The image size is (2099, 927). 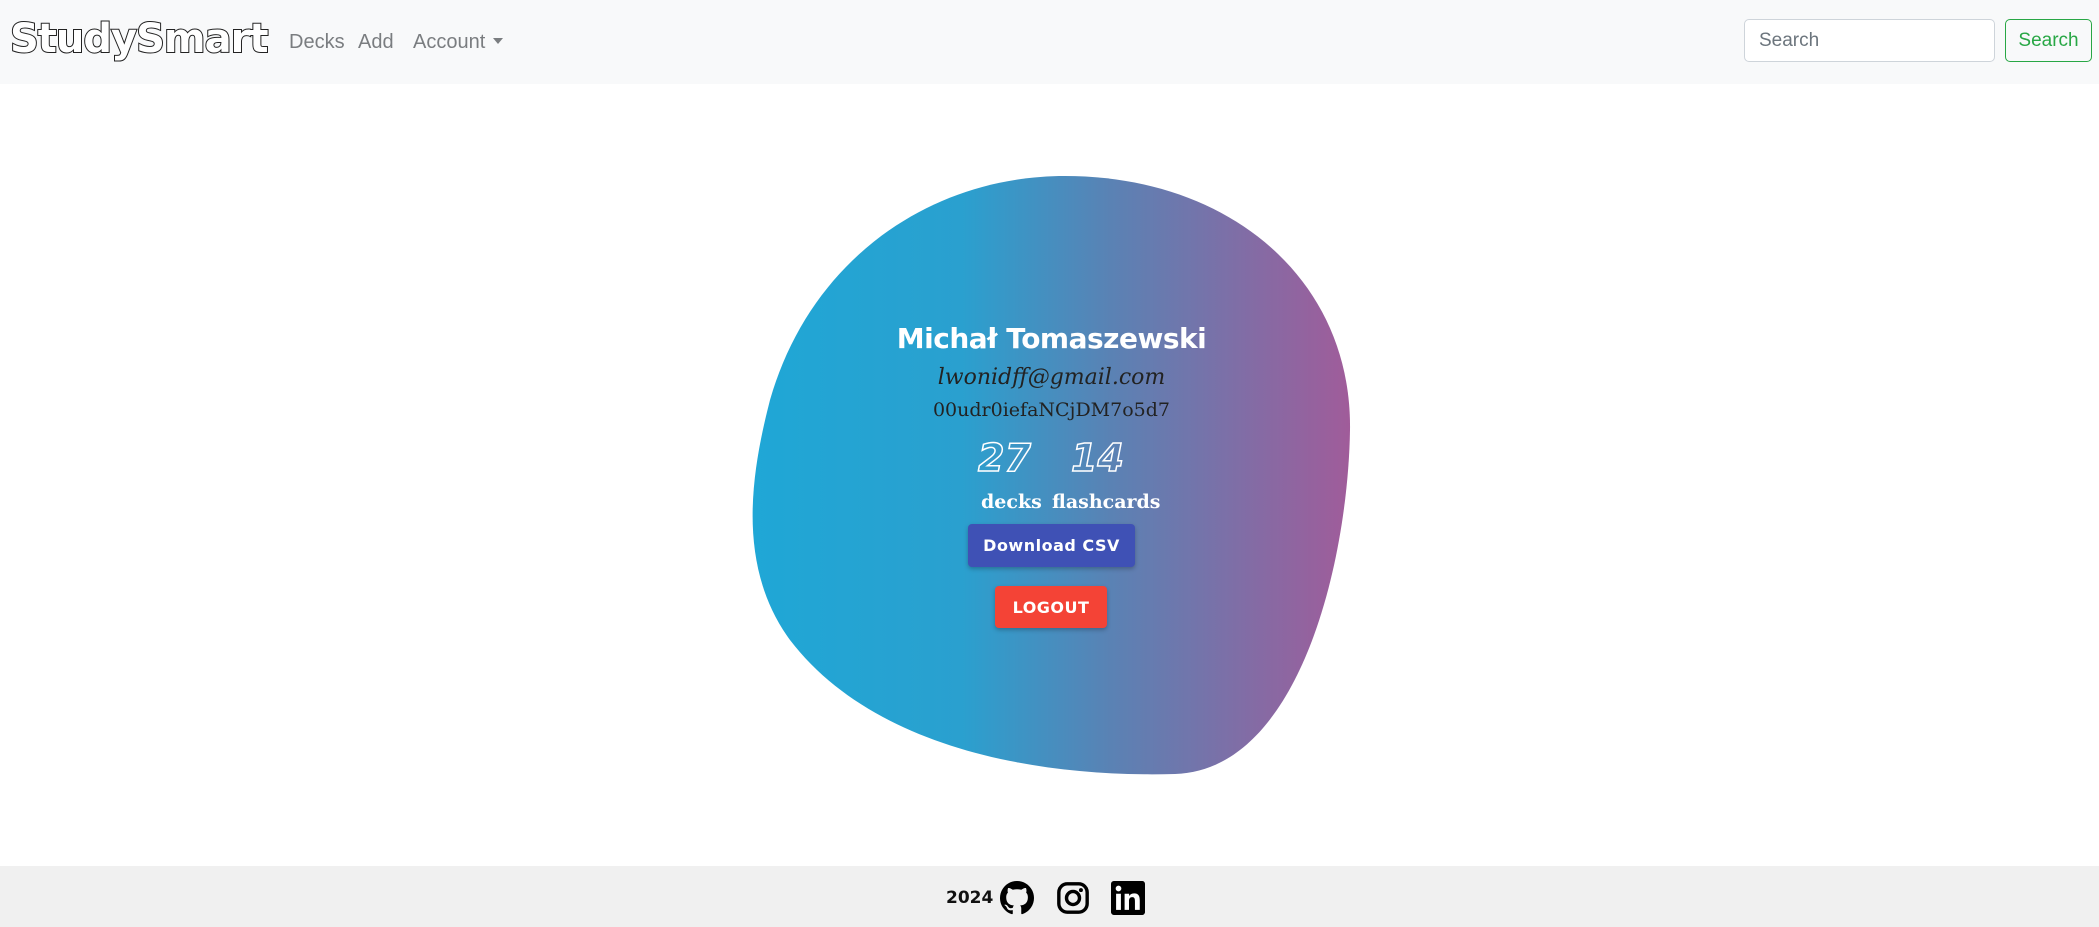 I want to click on flashcards-count: 14, so click(x=1097, y=458).